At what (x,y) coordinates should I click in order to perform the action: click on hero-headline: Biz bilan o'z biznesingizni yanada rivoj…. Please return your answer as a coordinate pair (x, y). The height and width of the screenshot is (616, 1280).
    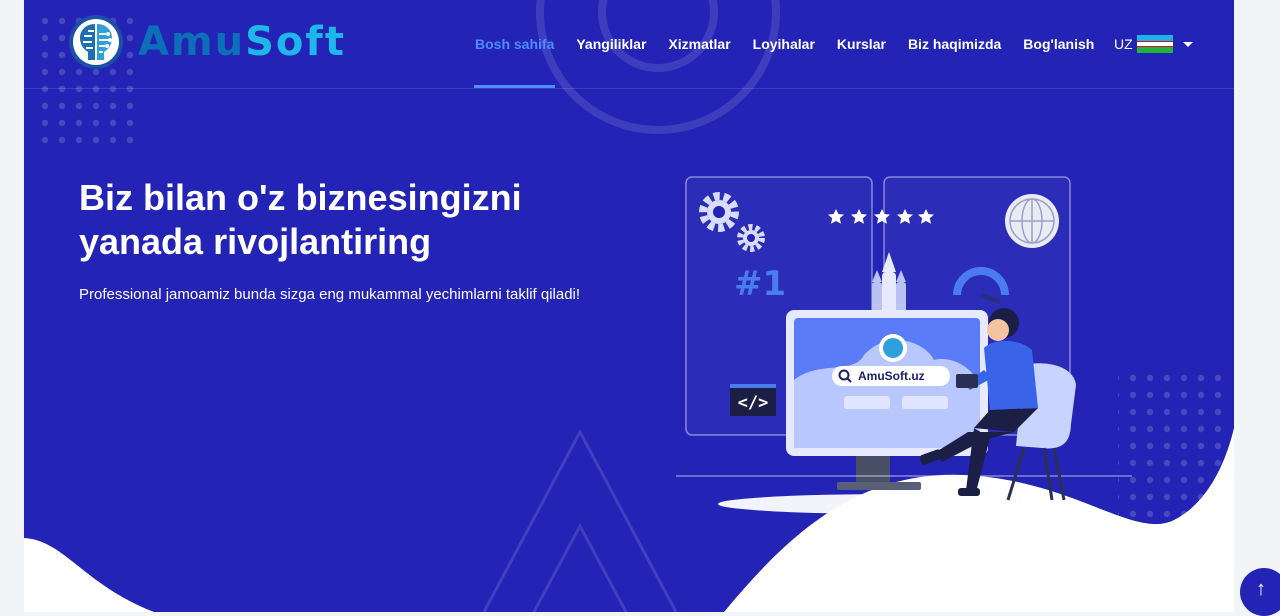
    Looking at the image, I should click on (300, 219).